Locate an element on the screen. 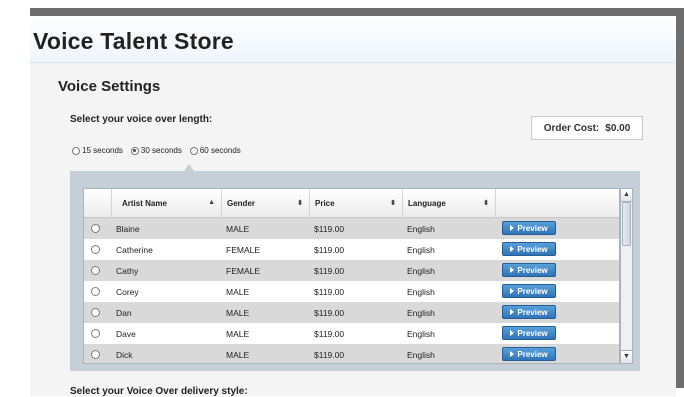 The width and height of the screenshot is (684, 397). sort-ascending-icon: ▲ is located at coordinates (211, 202).